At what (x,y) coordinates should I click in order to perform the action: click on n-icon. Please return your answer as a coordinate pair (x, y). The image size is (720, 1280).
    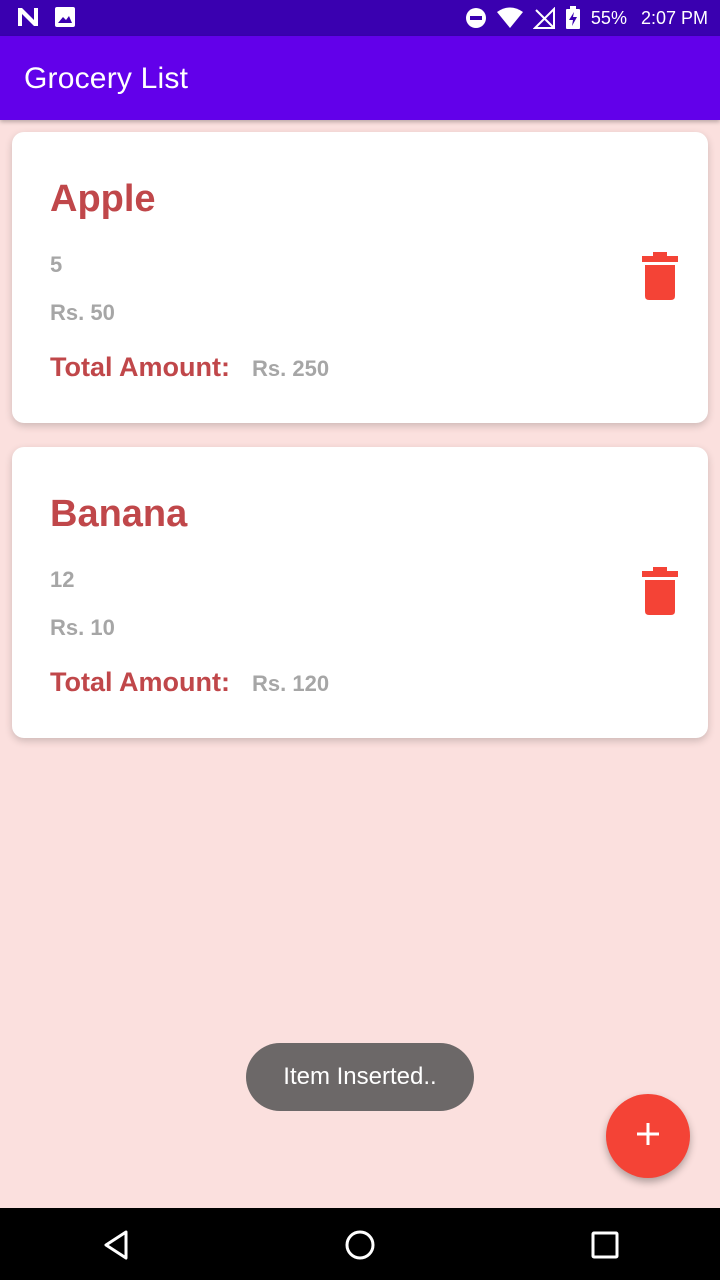
    Looking at the image, I should click on (28, 17).